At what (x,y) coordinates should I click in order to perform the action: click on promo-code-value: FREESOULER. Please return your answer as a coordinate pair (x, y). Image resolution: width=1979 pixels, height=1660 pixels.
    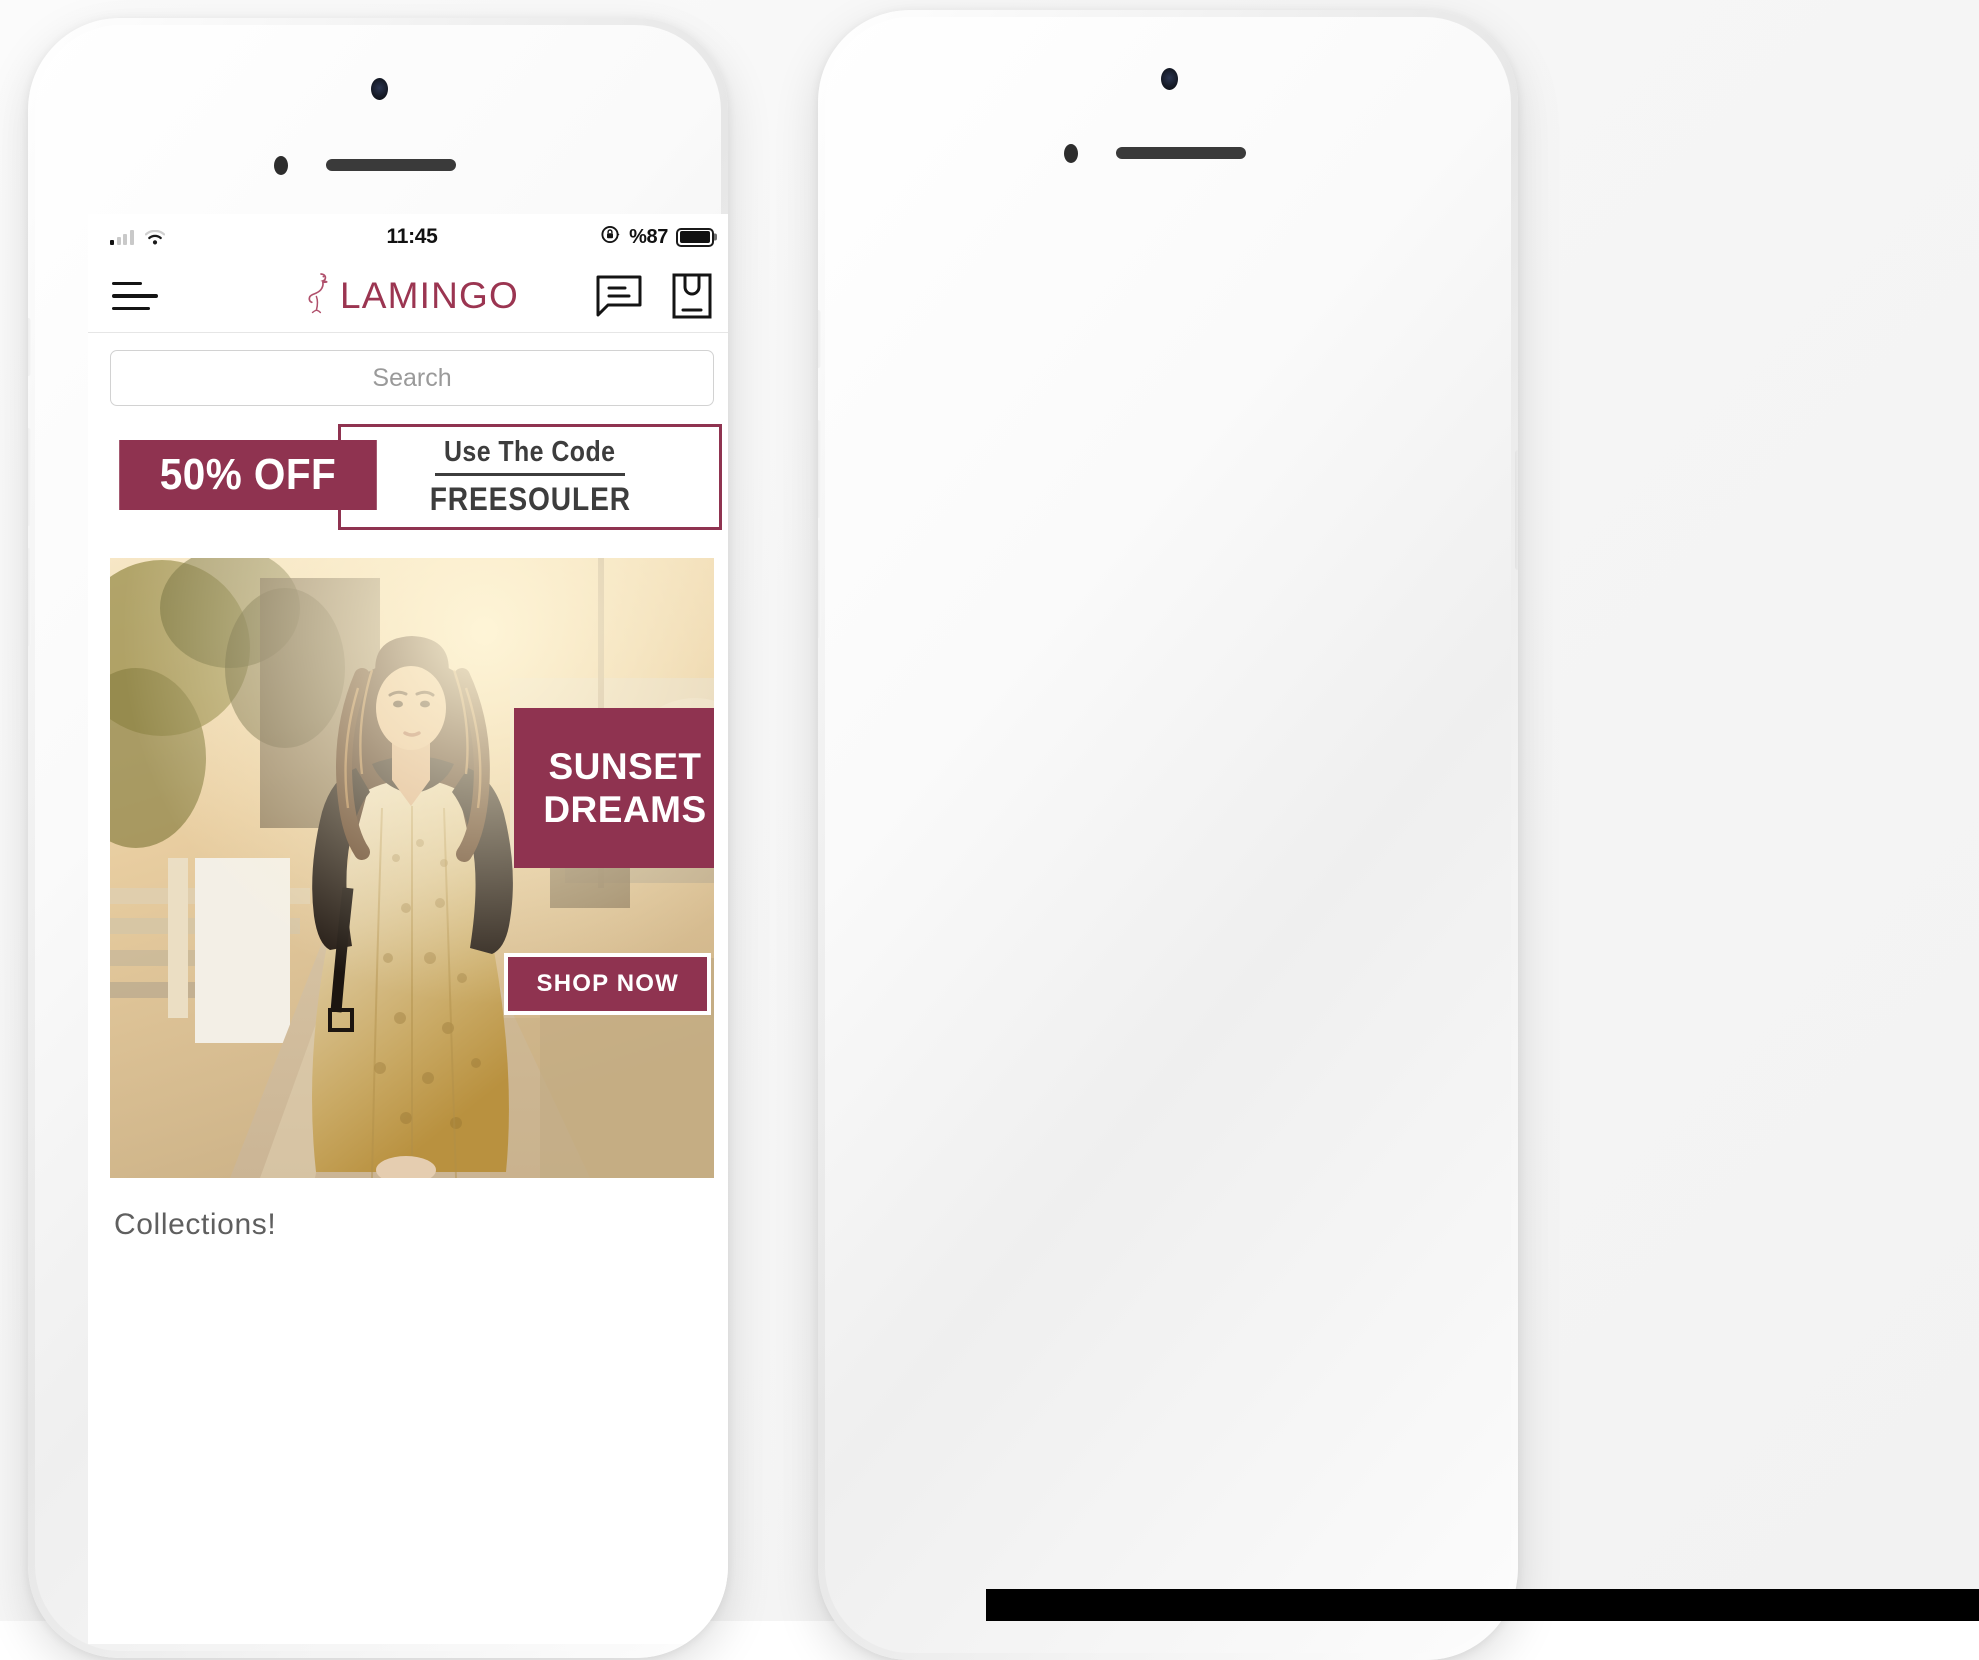
    Looking at the image, I should click on (530, 499).